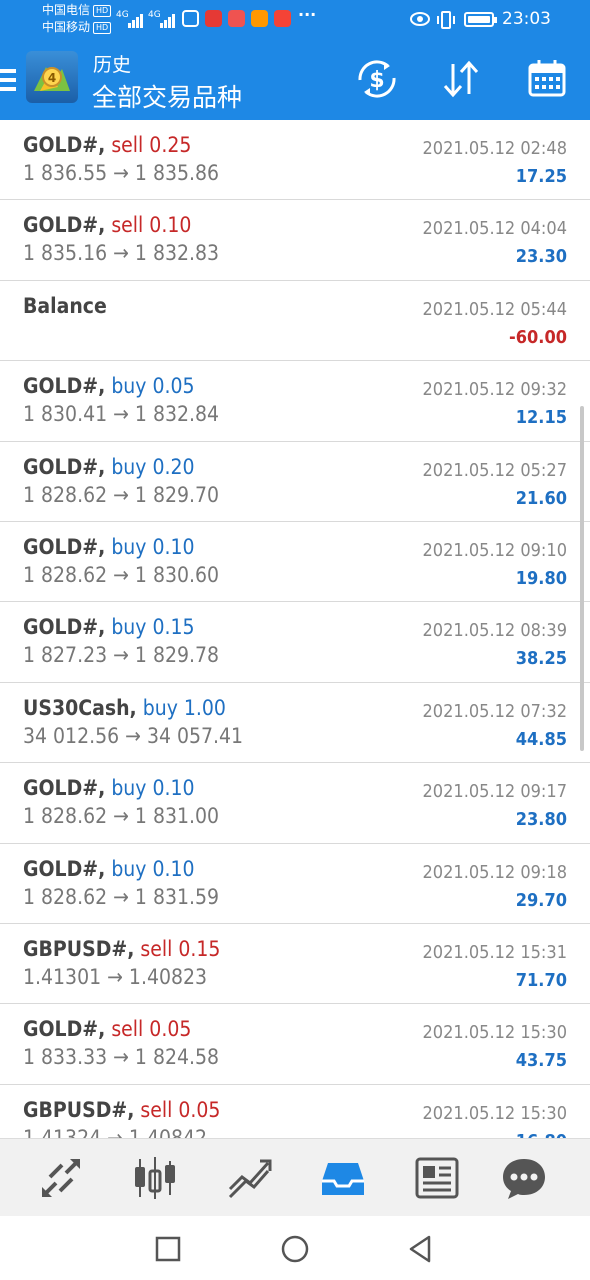 The width and height of the screenshot is (590, 1280). I want to click on metatrader-logo: 4, so click(52, 77).